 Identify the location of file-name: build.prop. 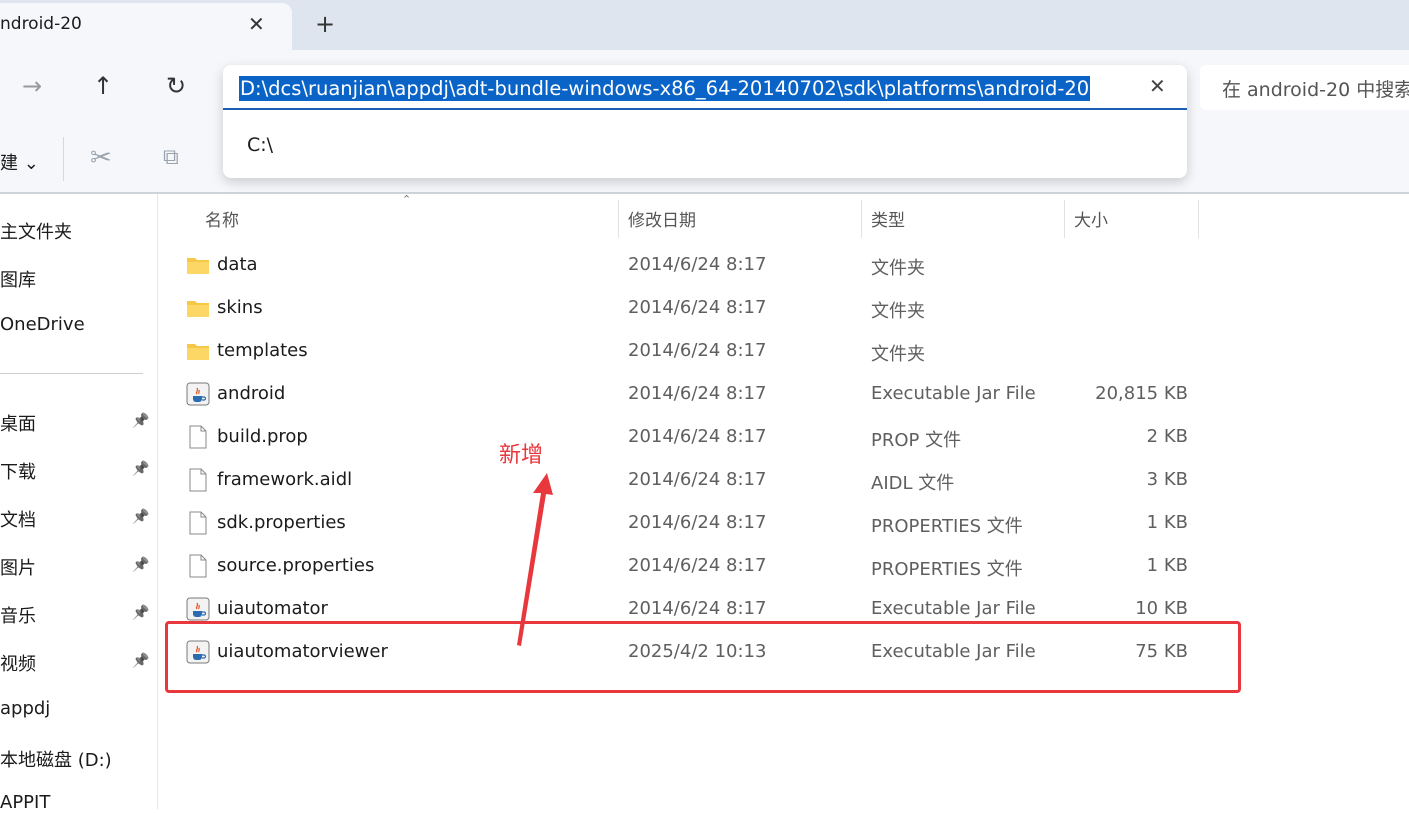
(262, 436).